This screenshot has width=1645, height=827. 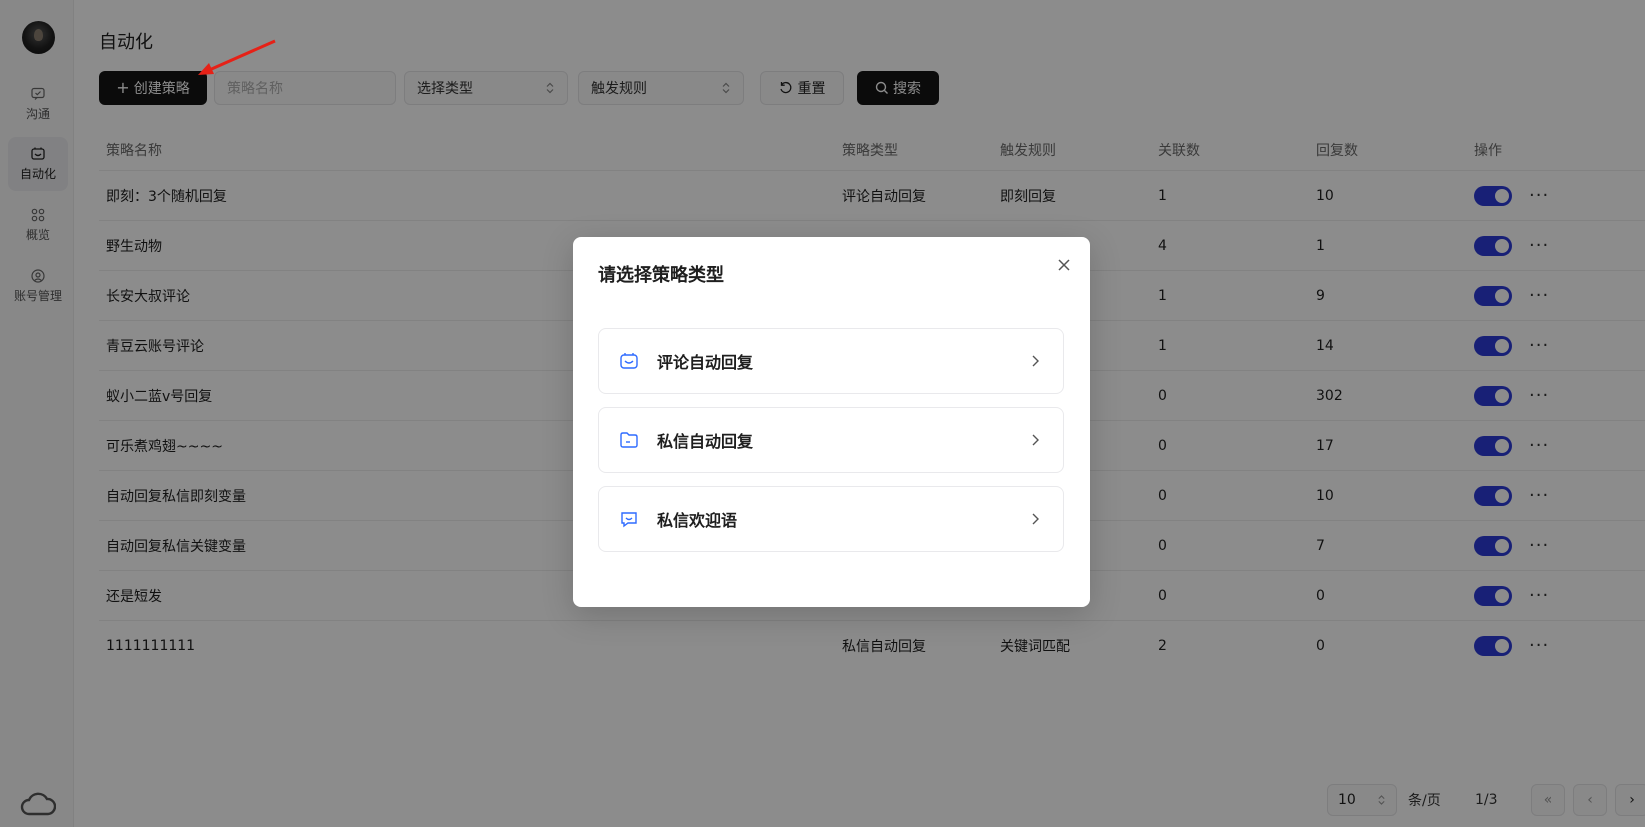 What do you see at coordinates (831, 440) in the screenshot?
I see `option-dm-auto-reply: 私信自动回复` at bounding box center [831, 440].